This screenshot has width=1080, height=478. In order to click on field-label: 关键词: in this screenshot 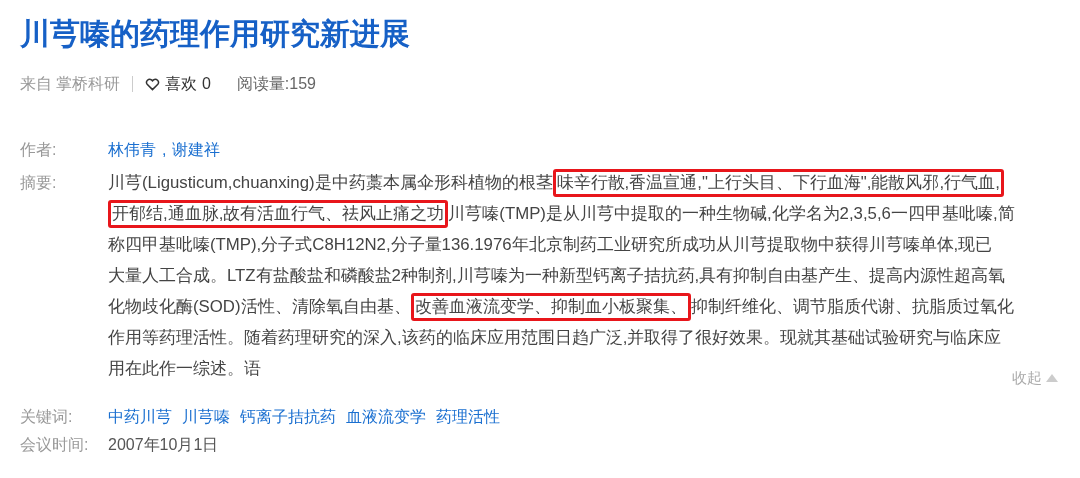, I will do `click(47, 417)`.